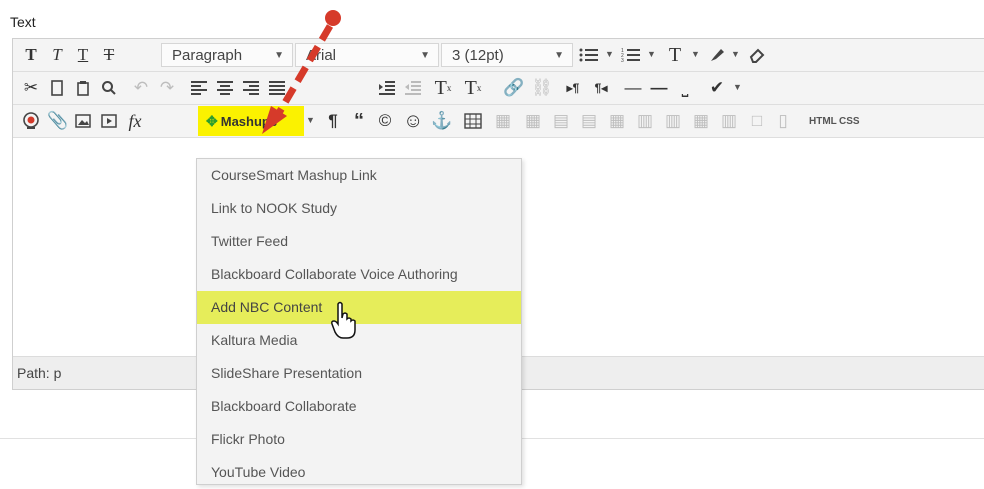  I want to click on svg-text: 3, so click(622, 60).